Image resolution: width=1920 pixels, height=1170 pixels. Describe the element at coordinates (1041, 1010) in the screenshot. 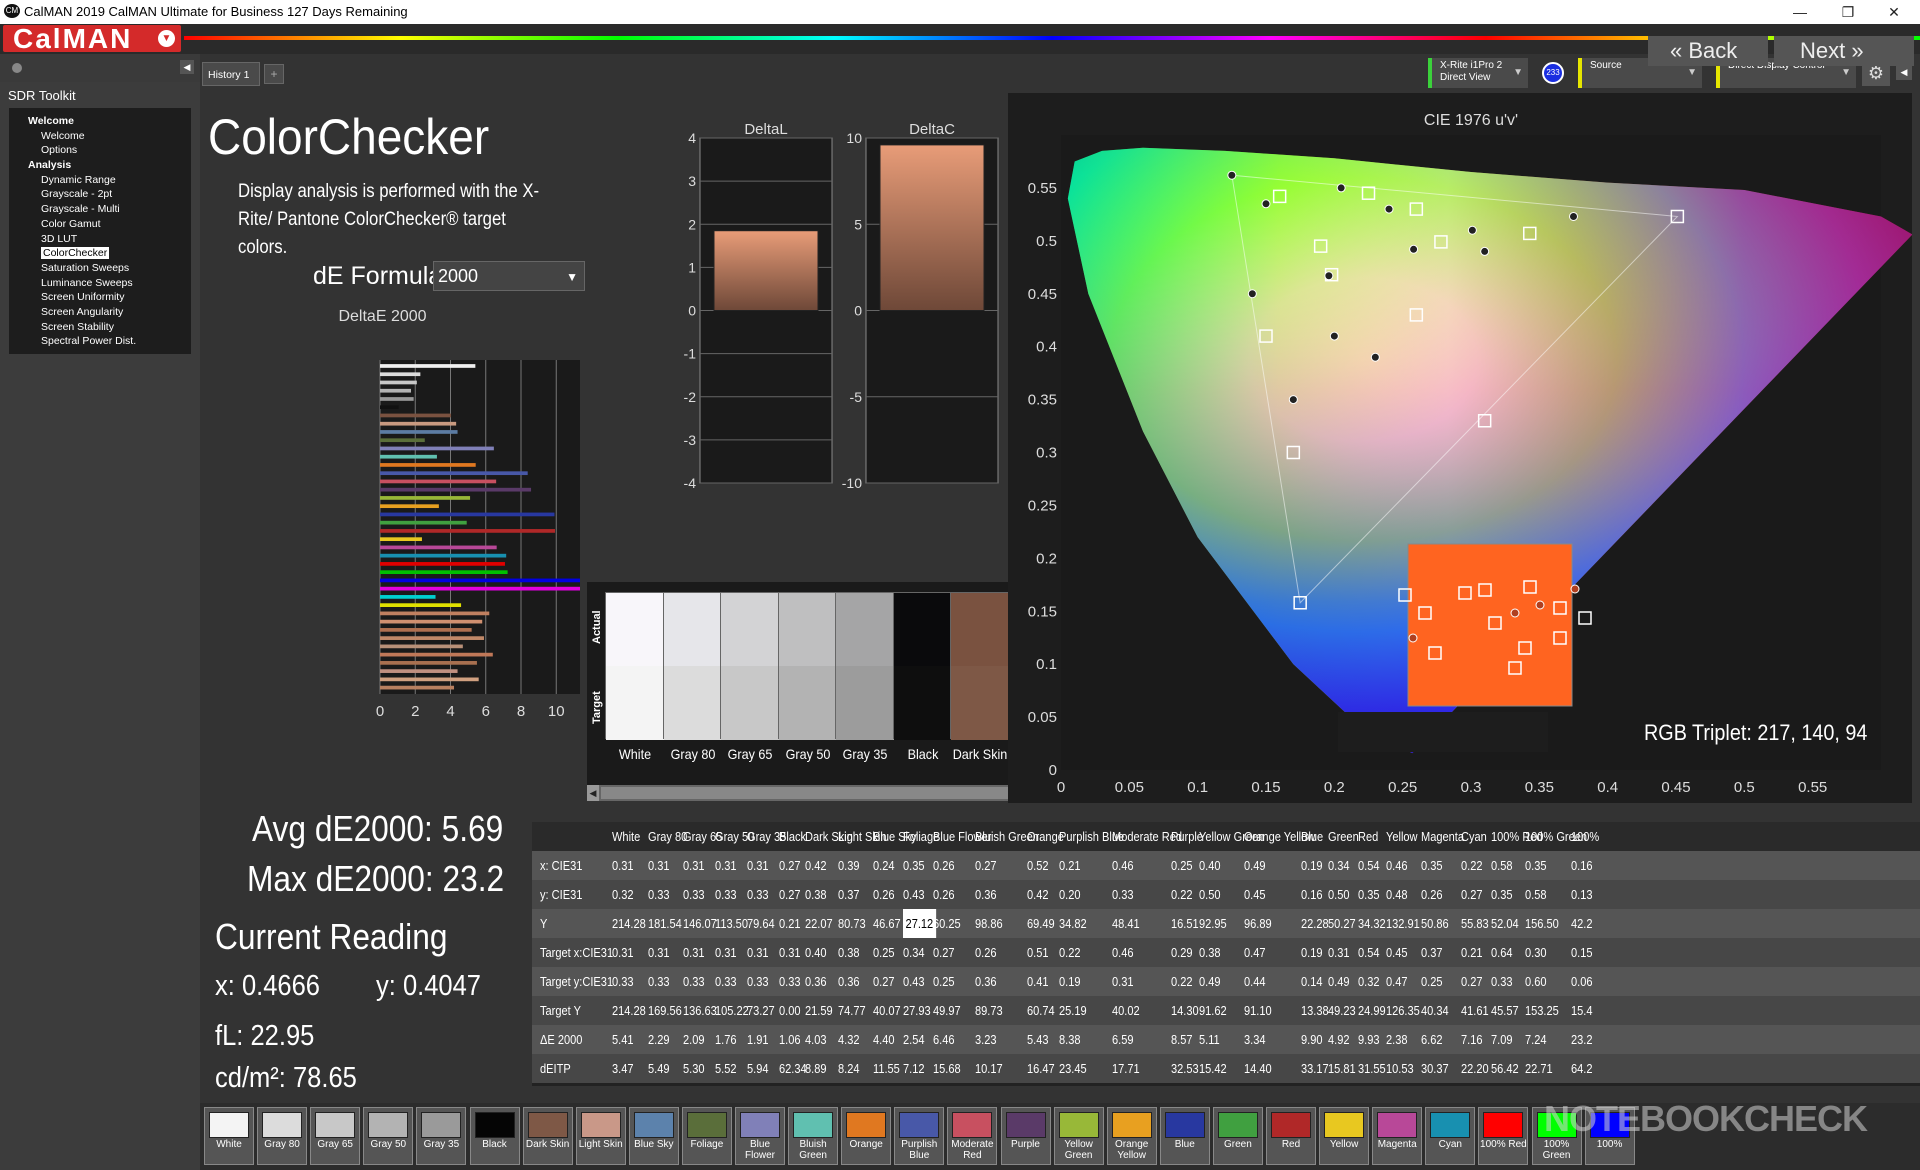

I see `table-cell: 60.74` at that location.